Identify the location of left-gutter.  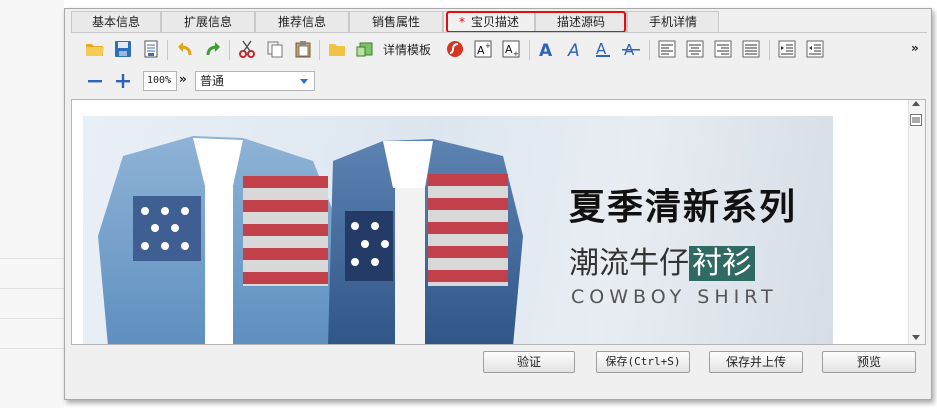
(32, 204).